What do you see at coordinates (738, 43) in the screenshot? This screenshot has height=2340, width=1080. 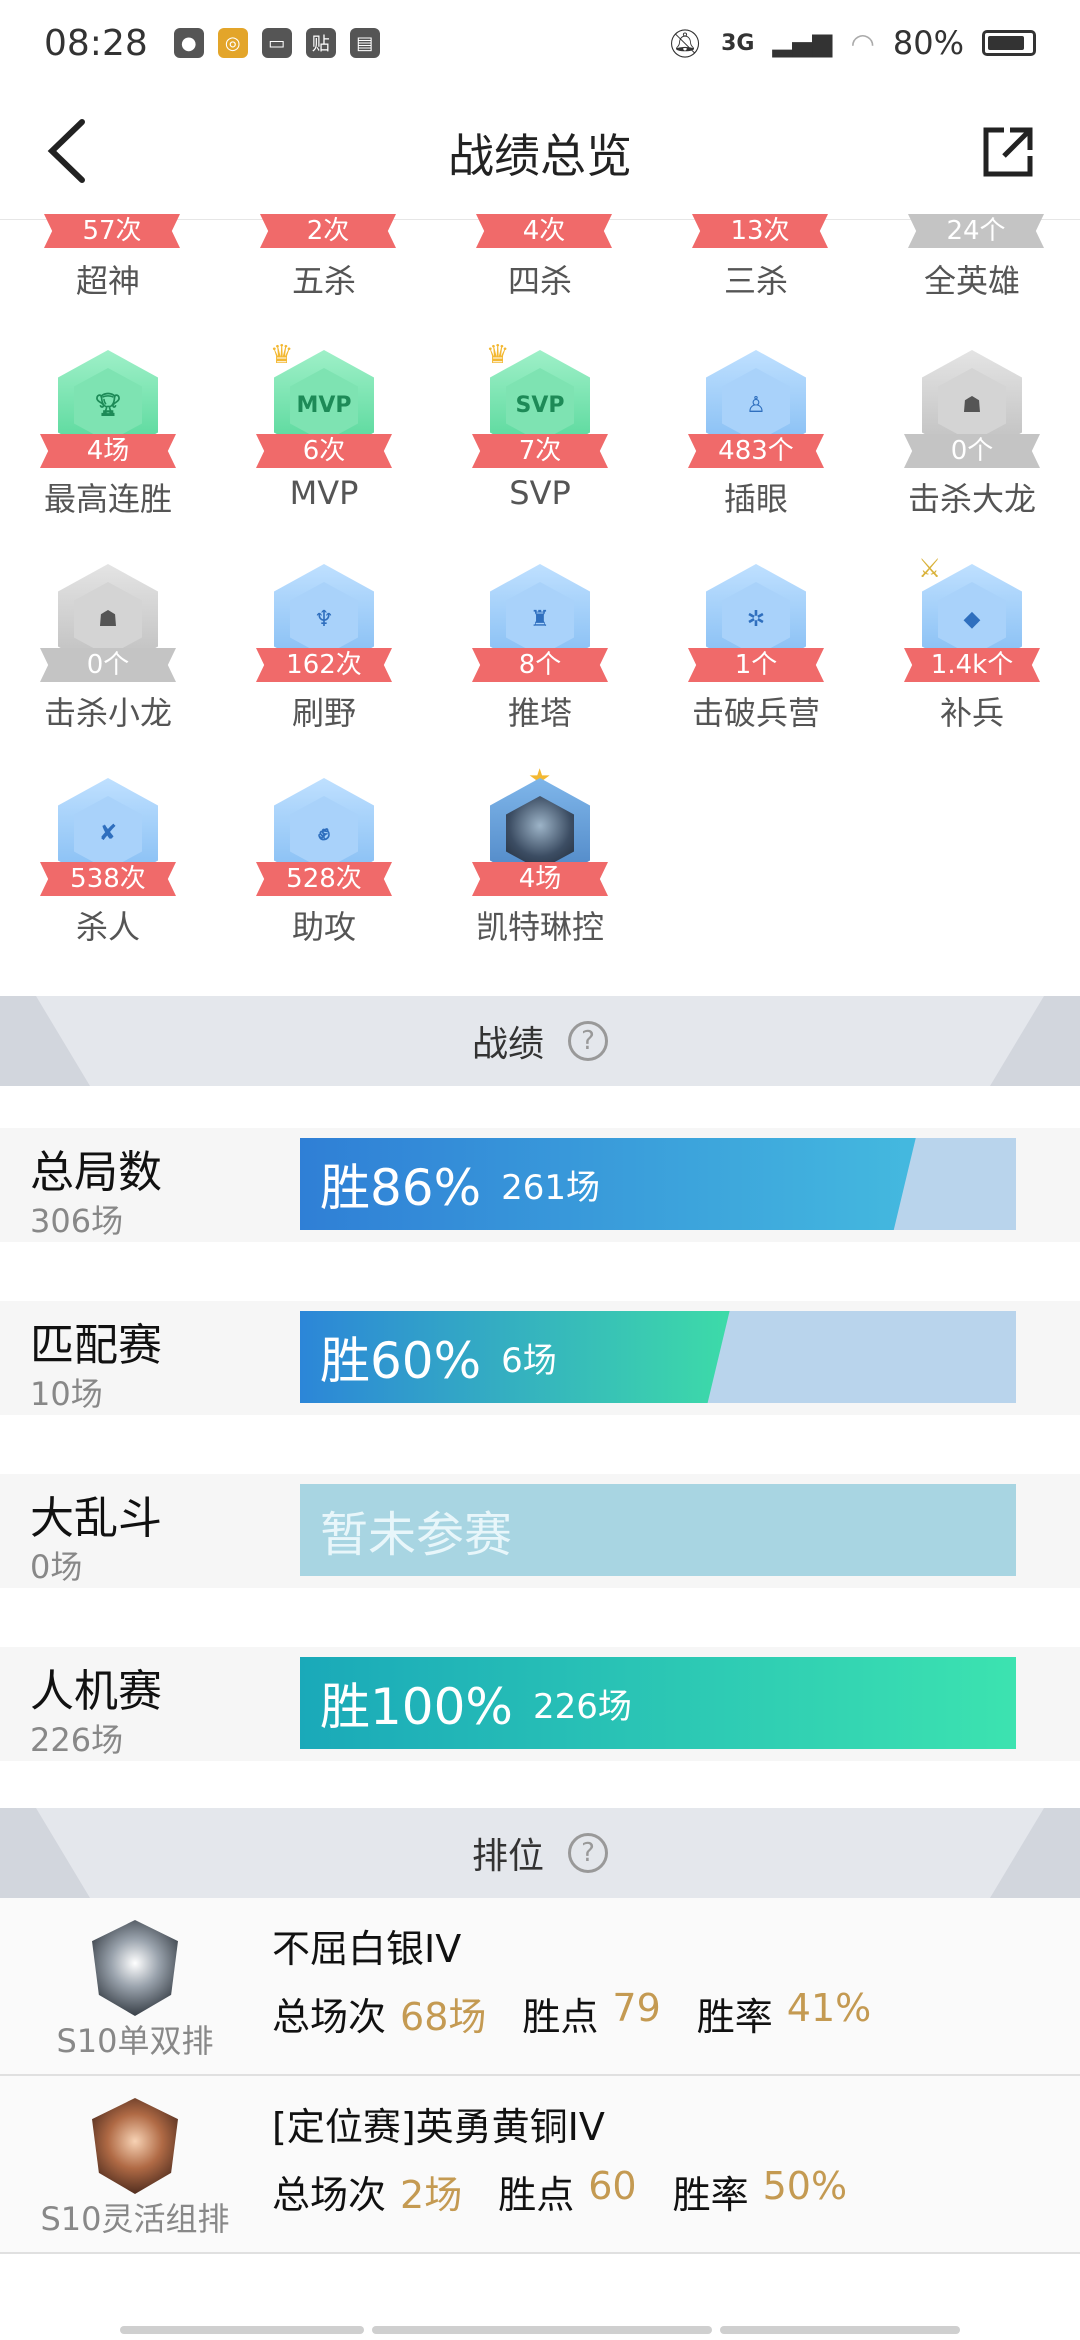 I see `network-indicator: 3G` at bounding box center [738, 43].